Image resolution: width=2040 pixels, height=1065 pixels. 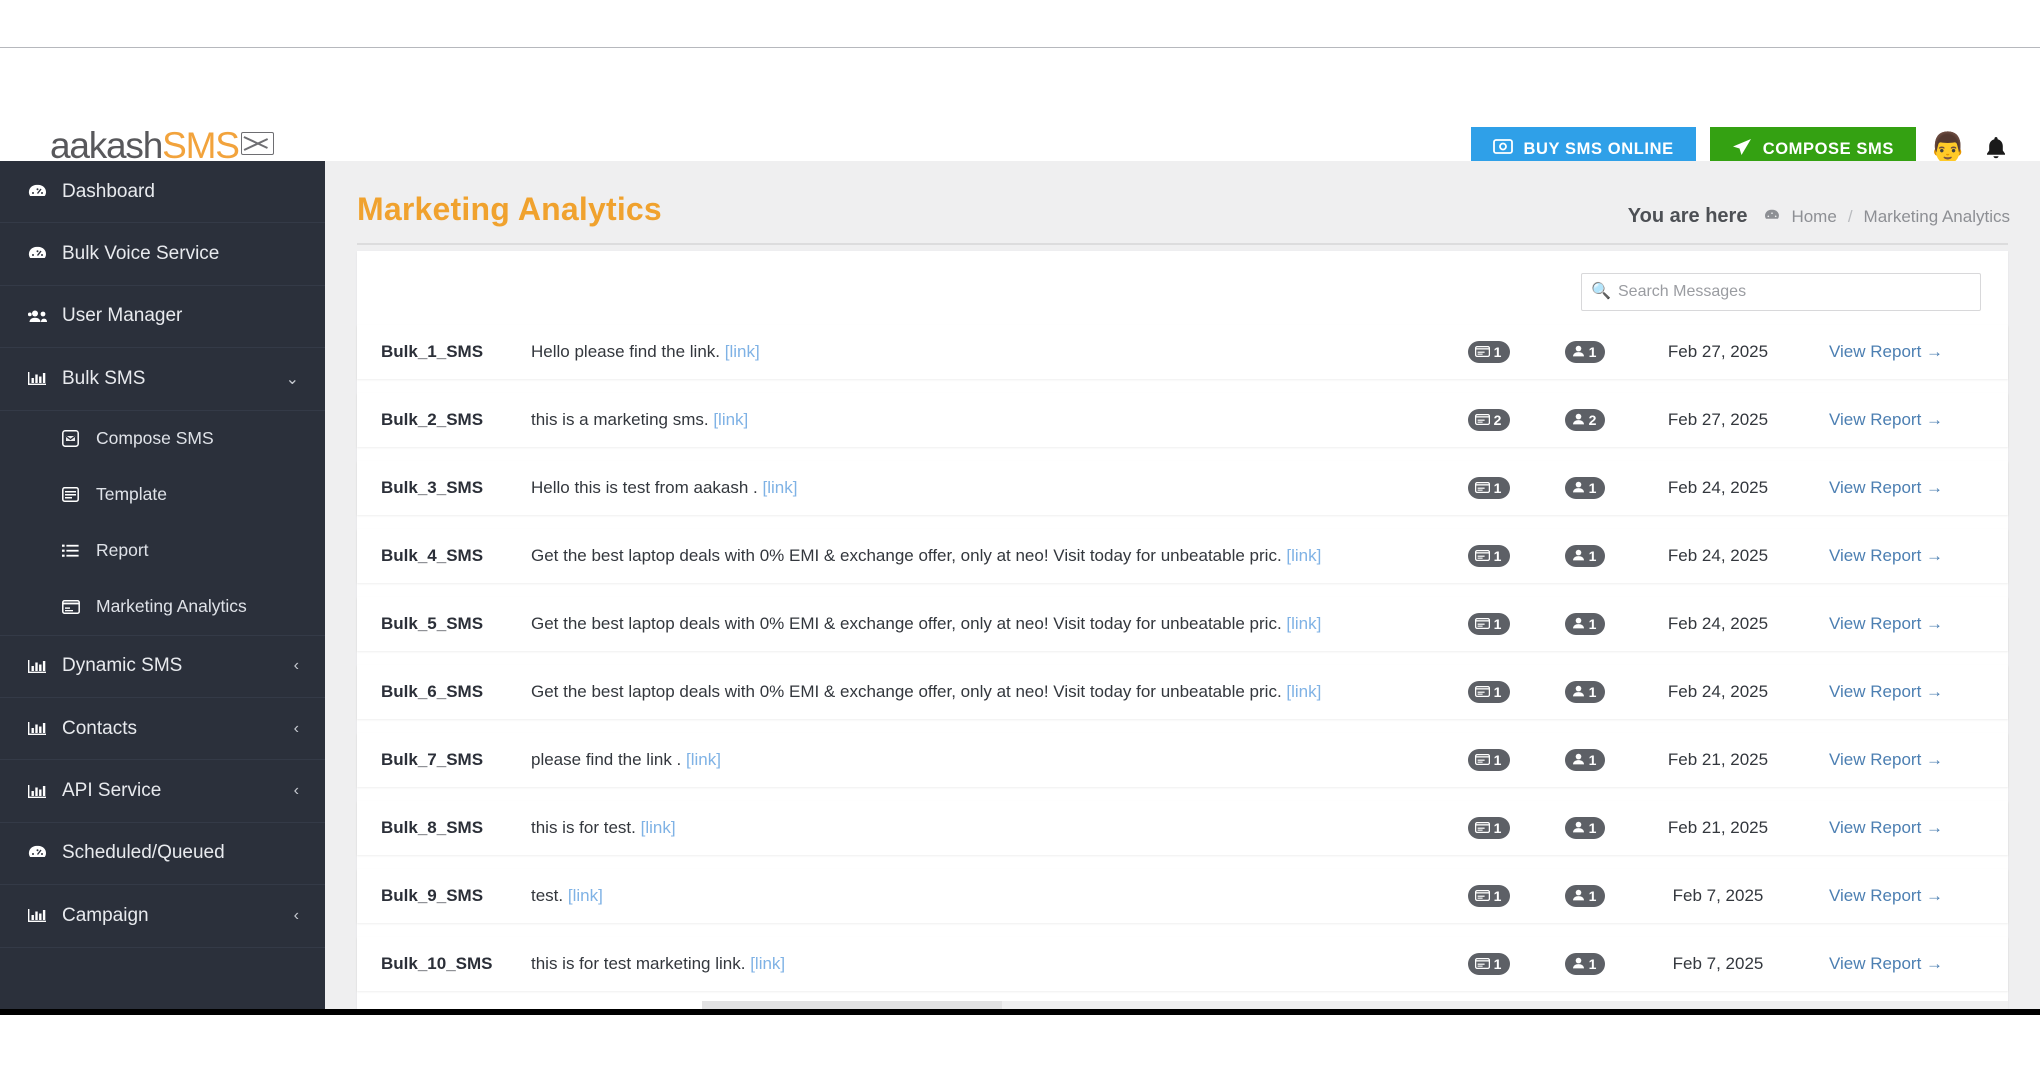 What do you see at coordinates (162, 916) in the screenshot?
I see `sidebar-item-campaign: Campaign ‹` at bounding box center [162, 916].